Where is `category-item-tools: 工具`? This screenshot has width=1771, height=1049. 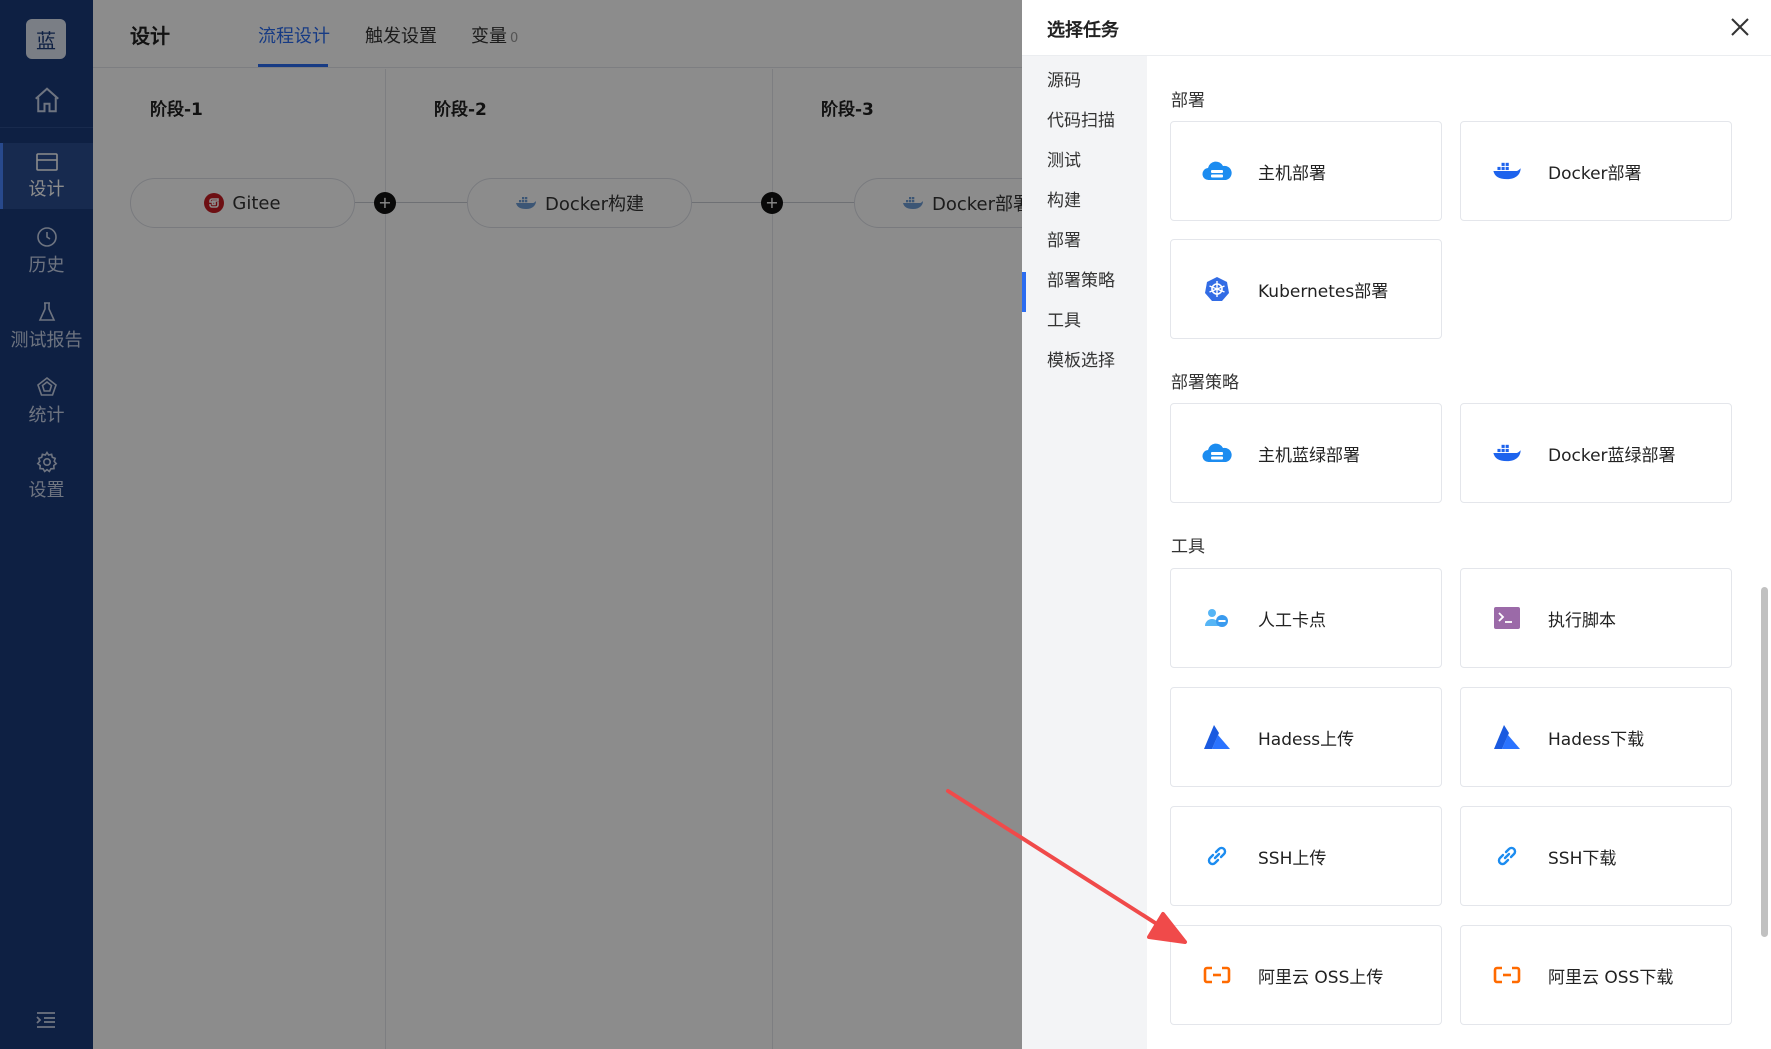
category-item-tools: 工具 is located at coordinates (1064, 318).